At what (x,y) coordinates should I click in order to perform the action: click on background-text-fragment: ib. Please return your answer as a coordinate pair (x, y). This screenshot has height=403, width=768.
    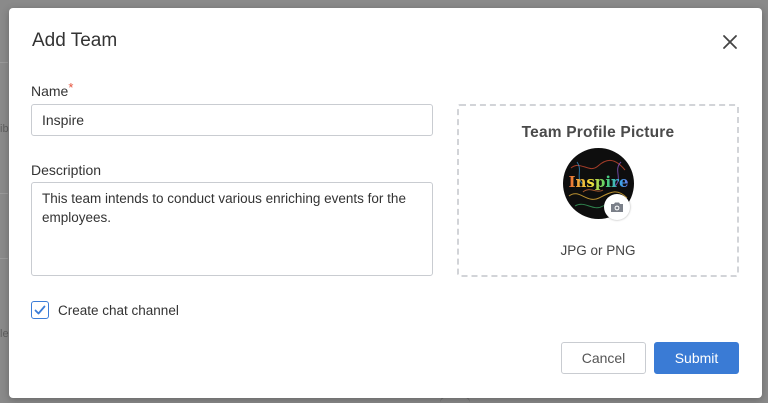
    Looking at the image, I should click on (4, 129).